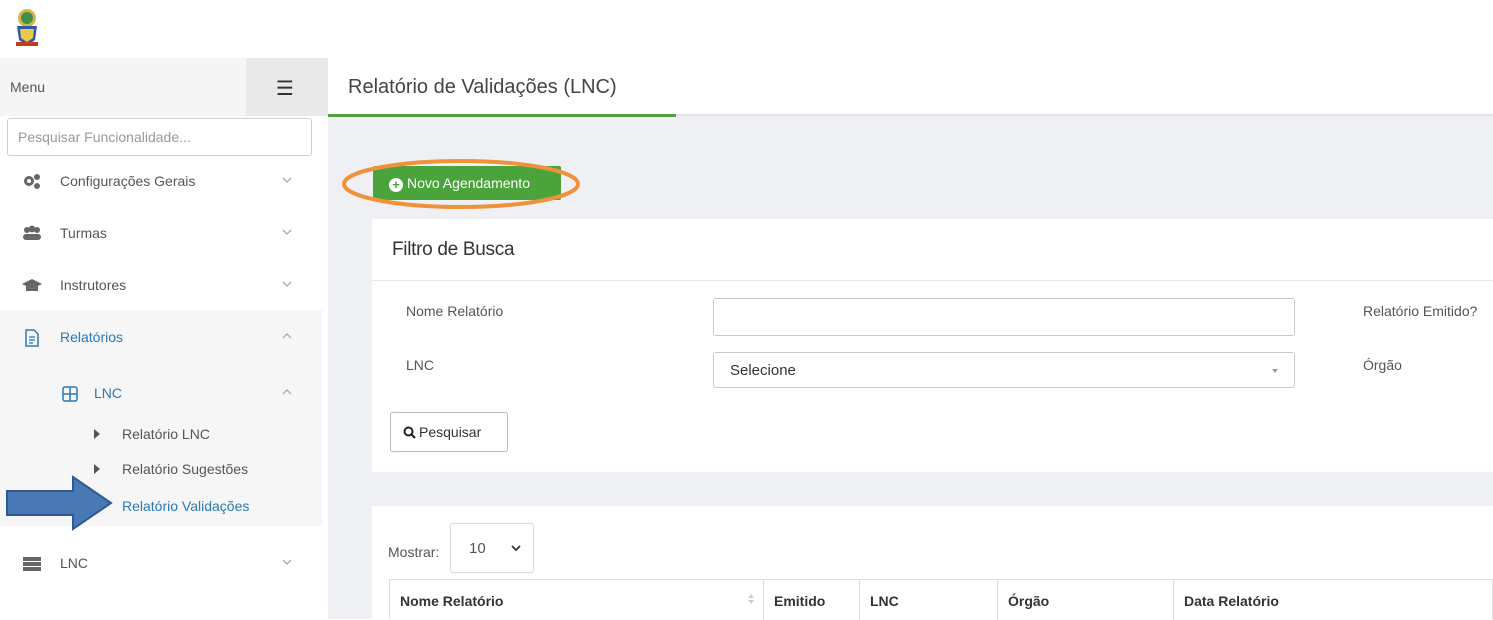 The width and height of the screenshot is (1493, 620). Describe the element at coordinates (420, 365) in the screenshot. I see `lnc-label: LNC` at that location.